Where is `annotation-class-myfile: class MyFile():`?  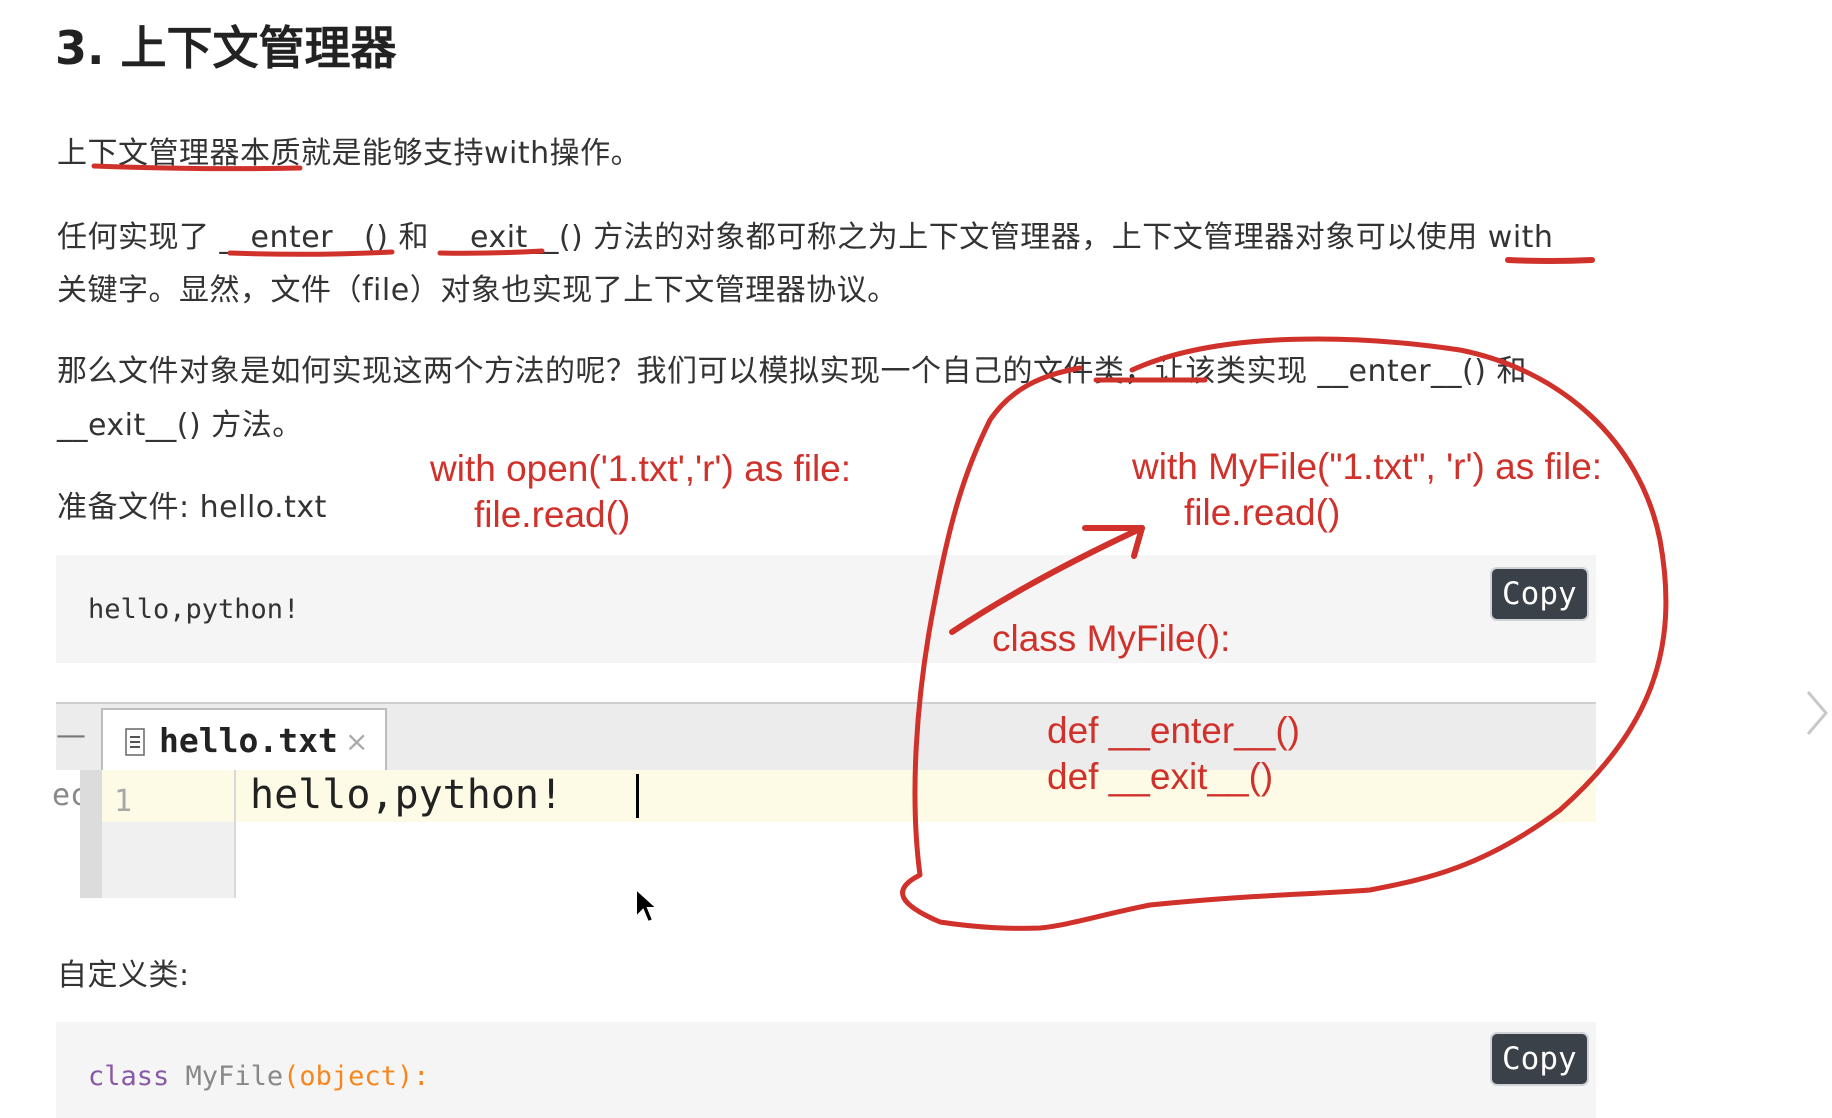
annotation-class-myfile: class MyFile(): is located at coordinates (1111, 638).